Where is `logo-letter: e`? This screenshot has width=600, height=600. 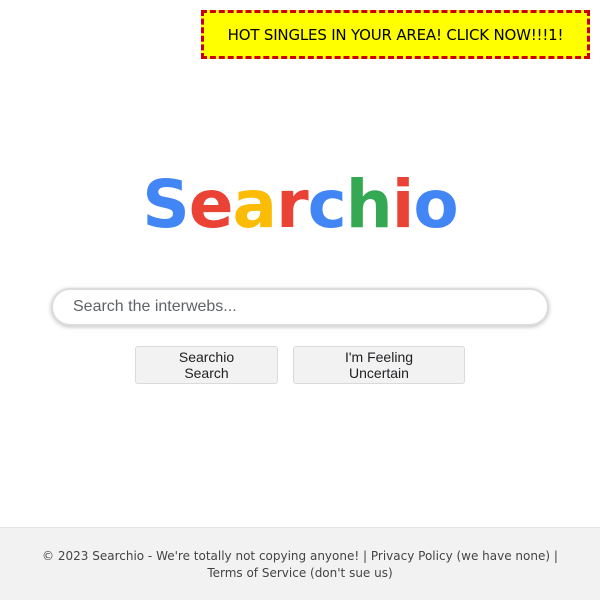
logo-letter: e is located at coordinates (211, 204).